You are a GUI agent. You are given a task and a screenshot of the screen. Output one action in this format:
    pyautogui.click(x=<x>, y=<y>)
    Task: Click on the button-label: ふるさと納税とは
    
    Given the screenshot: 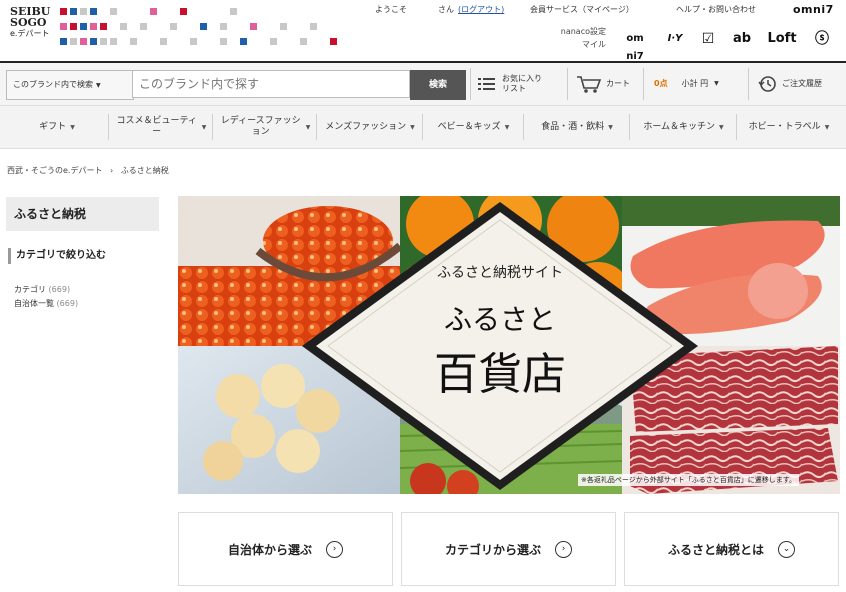 What is the action you would take?
    pyautogui.click(x=715, y=549)
    